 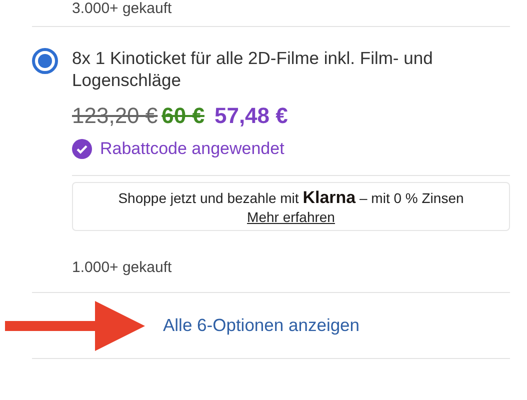 What do you see at coordinates (122, 267) in the screenshot?
I see `purchase-count: 1.000+ gekauft` at bounding box center [122, 267].